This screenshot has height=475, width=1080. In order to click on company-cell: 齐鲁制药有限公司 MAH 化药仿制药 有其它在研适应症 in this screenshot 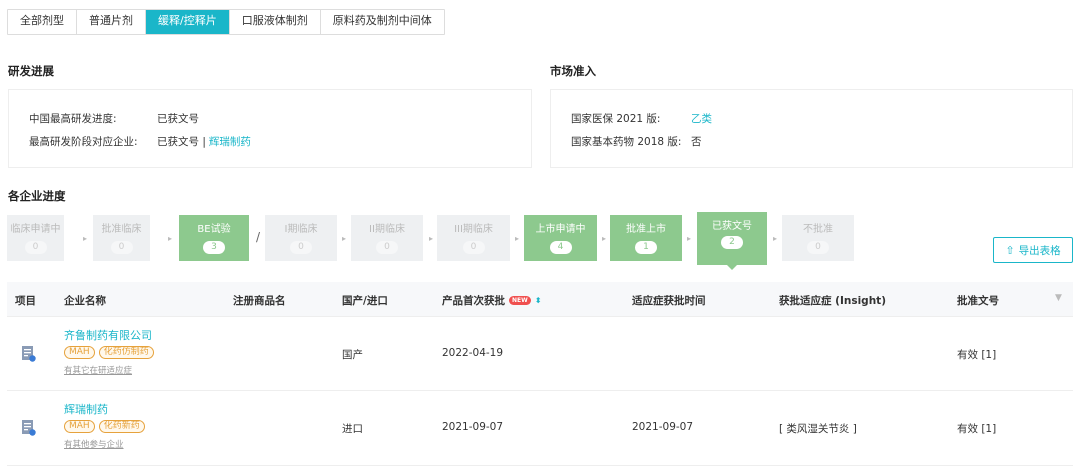, I will do `click(109, 351)`.